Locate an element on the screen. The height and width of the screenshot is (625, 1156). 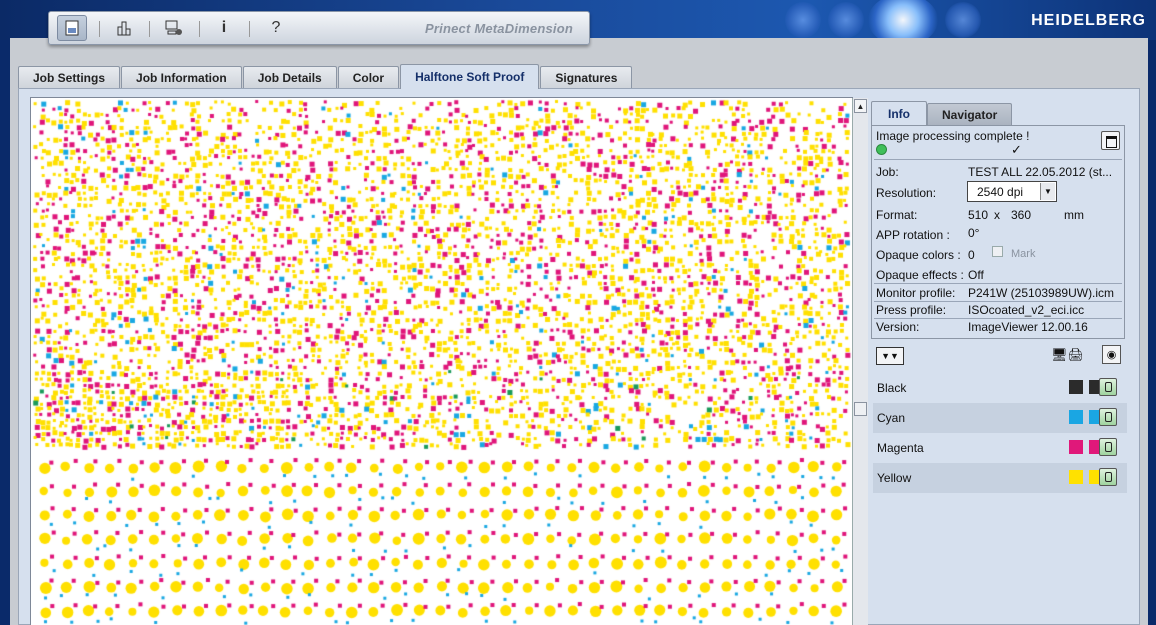
app-title: Prinect MetaDimension is located at coordinates (499, 28).